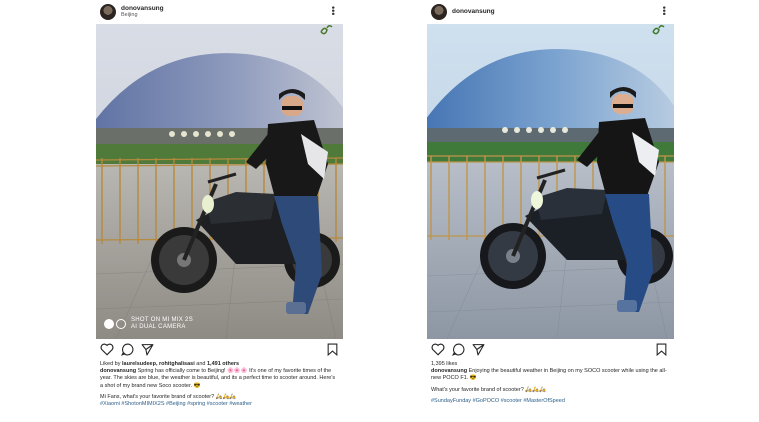 The height and width of the screenshot is (422, 759). What do you see at coordinates (223, 364) in the screenshot?
I see `liked-by-others: 1,491 others` at bounding box center [223, 364].